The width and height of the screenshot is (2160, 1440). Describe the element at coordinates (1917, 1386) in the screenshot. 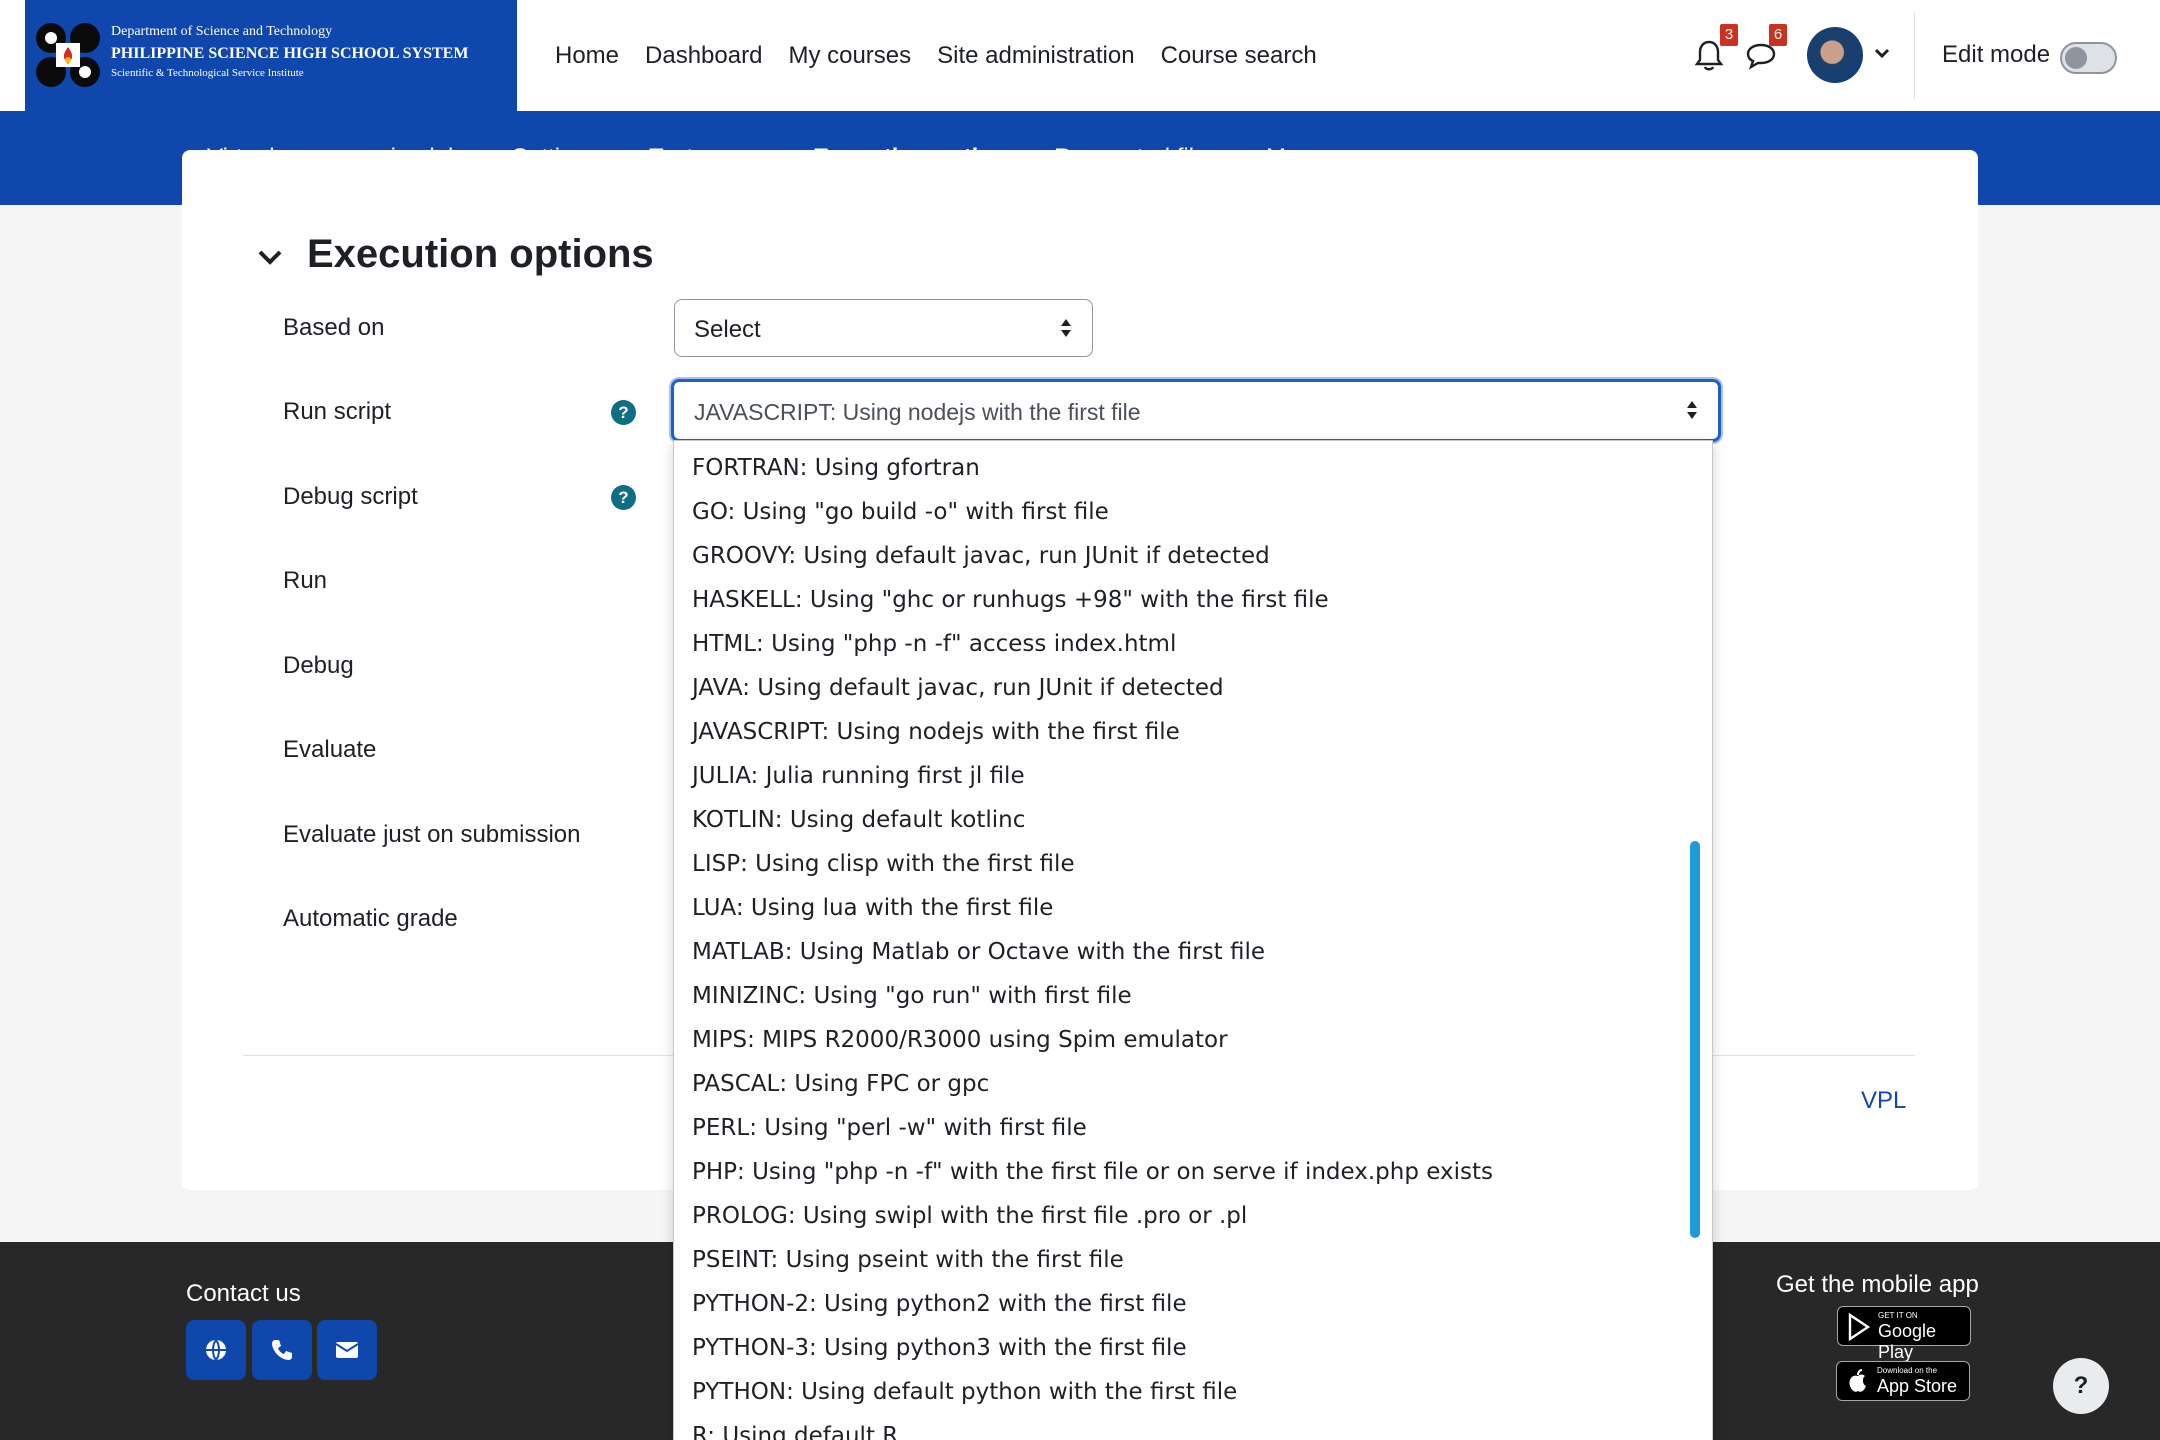

I see `app-store-text: App Store` at that location.